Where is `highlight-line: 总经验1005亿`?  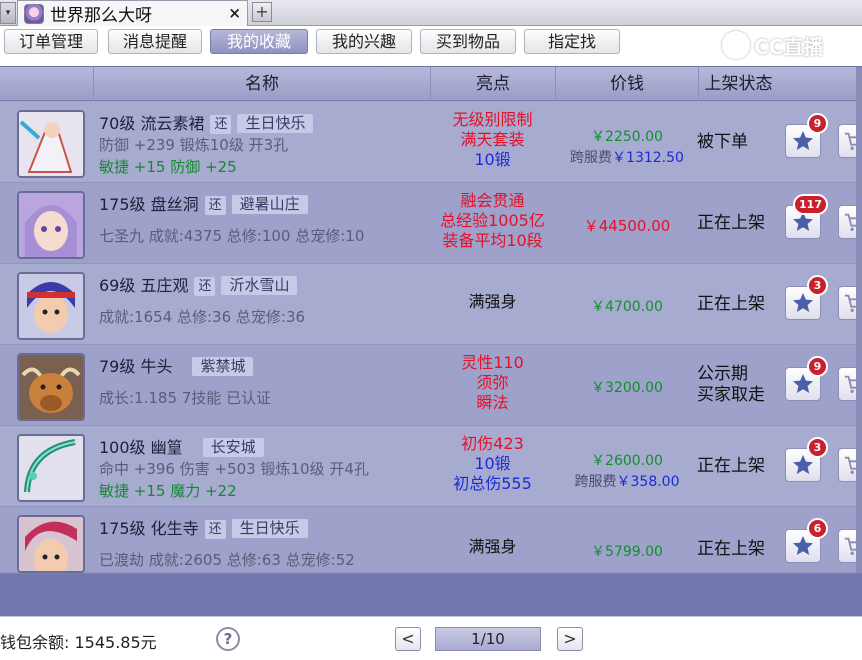
highlight-line: 总经验1005亿 is located at coordinates (492, 220).